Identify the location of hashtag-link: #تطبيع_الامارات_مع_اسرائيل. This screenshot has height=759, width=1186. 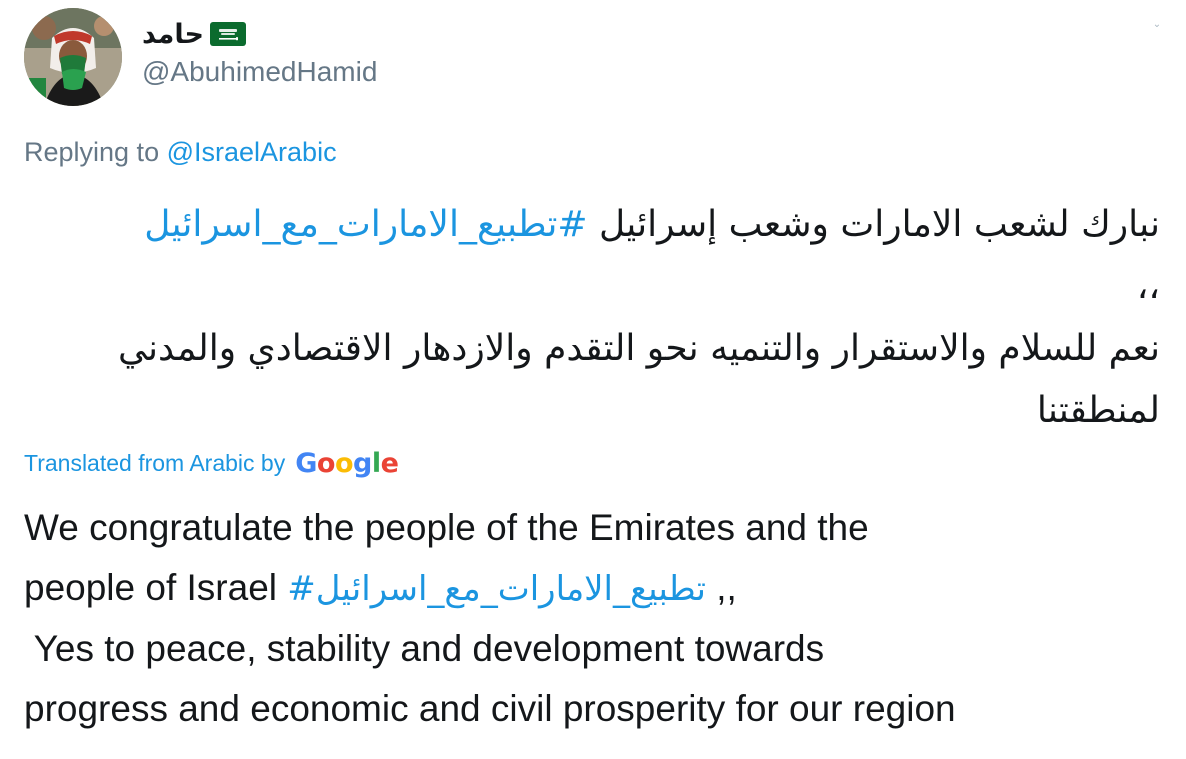
(365, 224).